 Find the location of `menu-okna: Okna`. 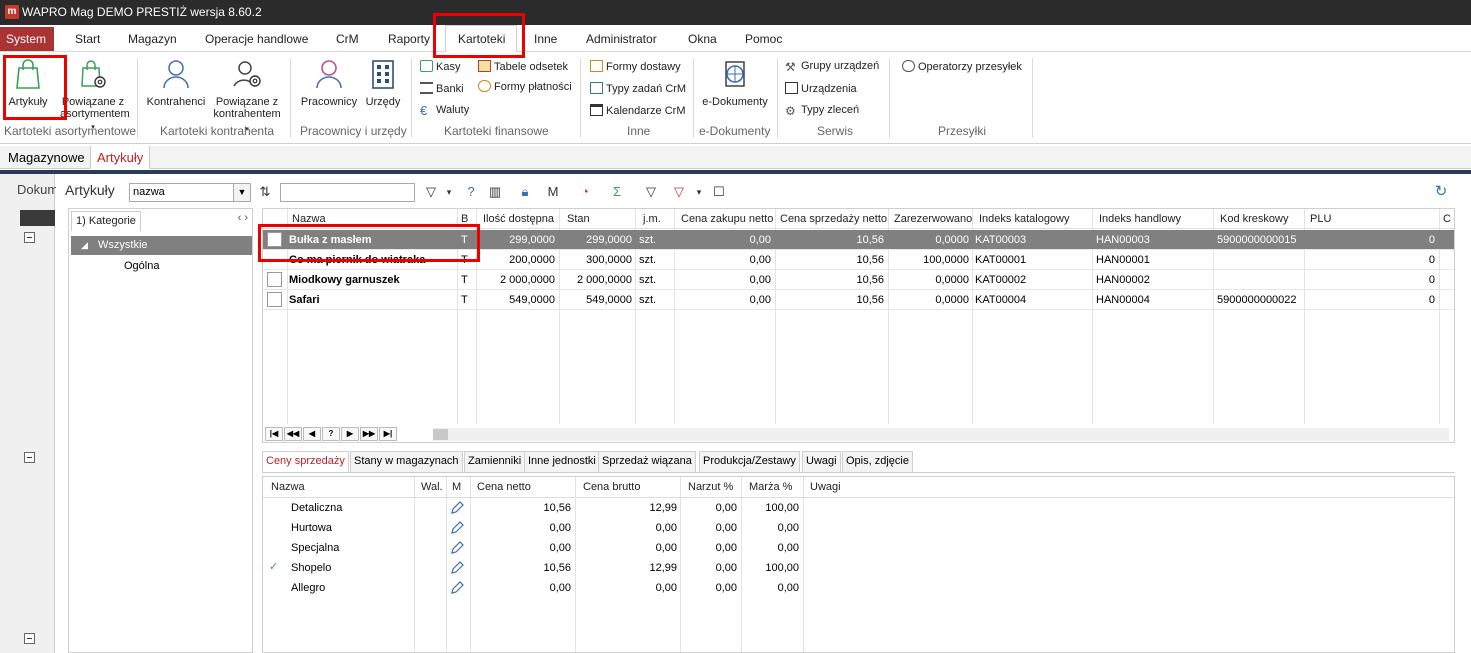

menu-okna: Okna is located at coordinates (702, 39).